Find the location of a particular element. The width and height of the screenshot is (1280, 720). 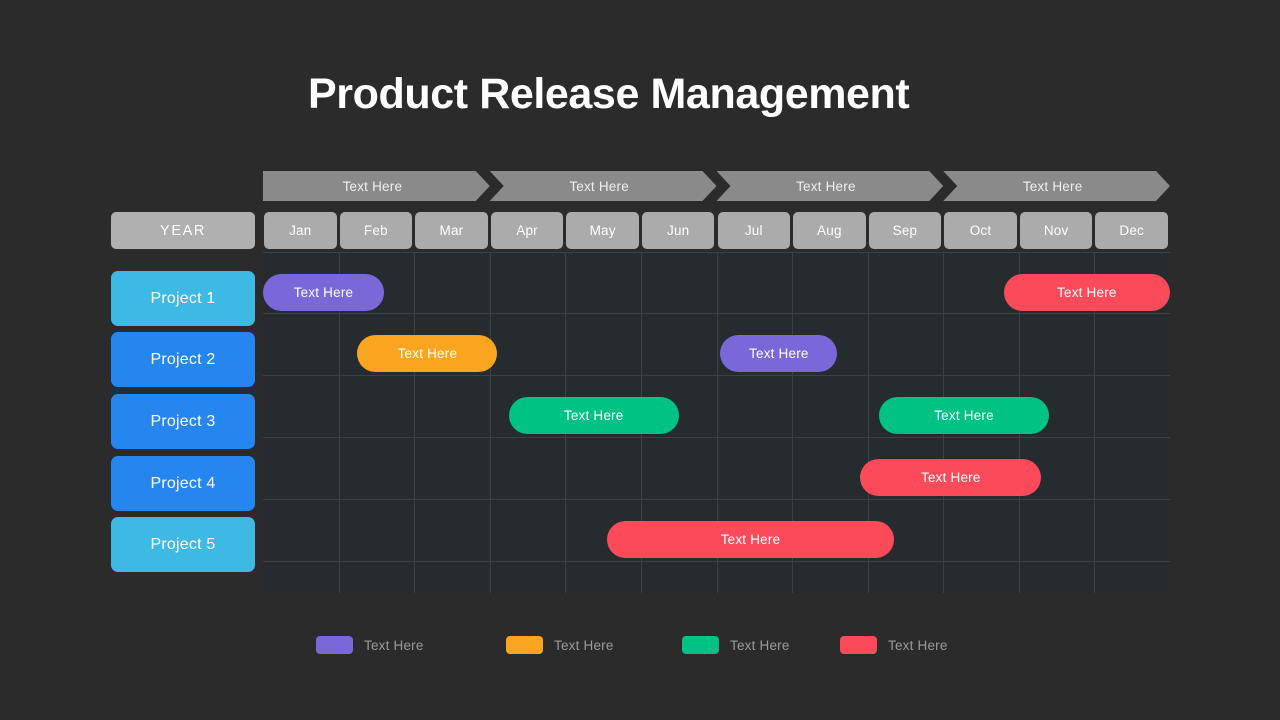

project-button-2: Project 2 is located at coordinates (183, 359).